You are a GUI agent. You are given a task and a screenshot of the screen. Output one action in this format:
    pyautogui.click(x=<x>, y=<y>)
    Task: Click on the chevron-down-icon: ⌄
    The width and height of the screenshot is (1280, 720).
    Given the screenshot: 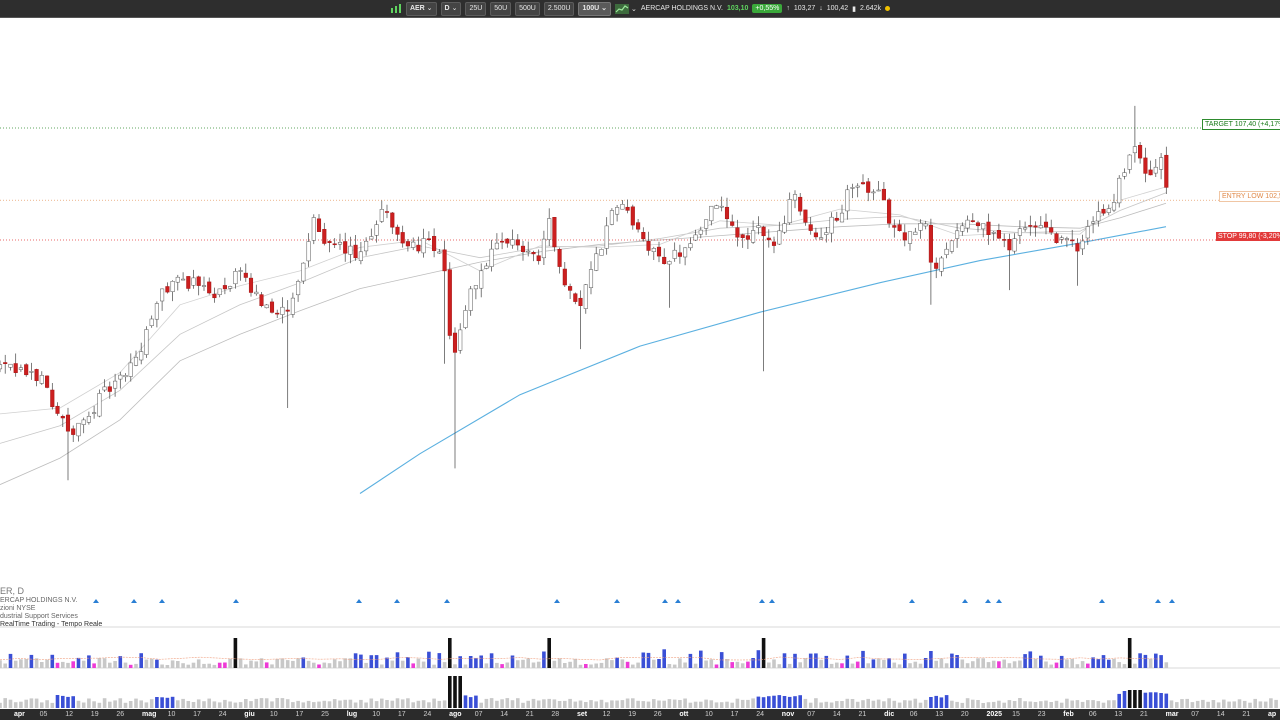 What is the action you would take?
    pyautogui.click(x=634, y=9)
    